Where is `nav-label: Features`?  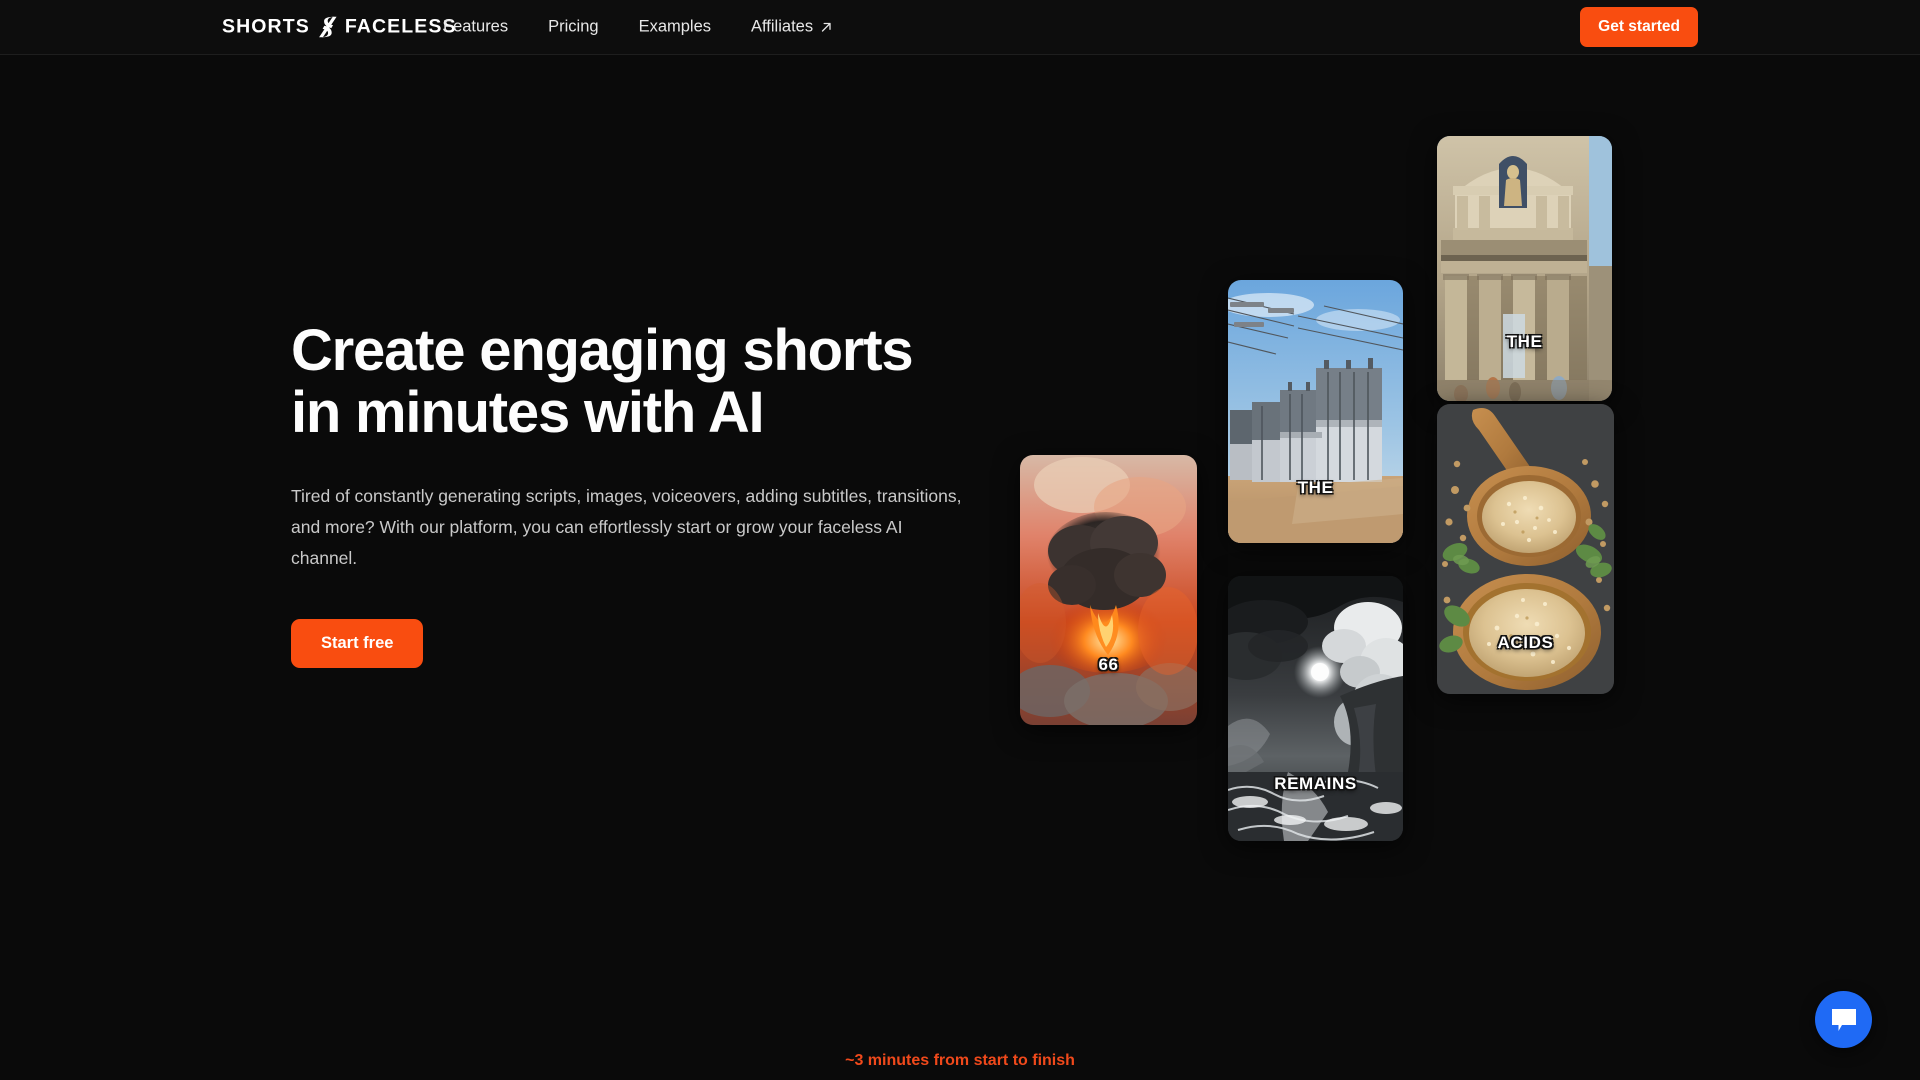
nav-label: Features is located at coordinates (476, 26).